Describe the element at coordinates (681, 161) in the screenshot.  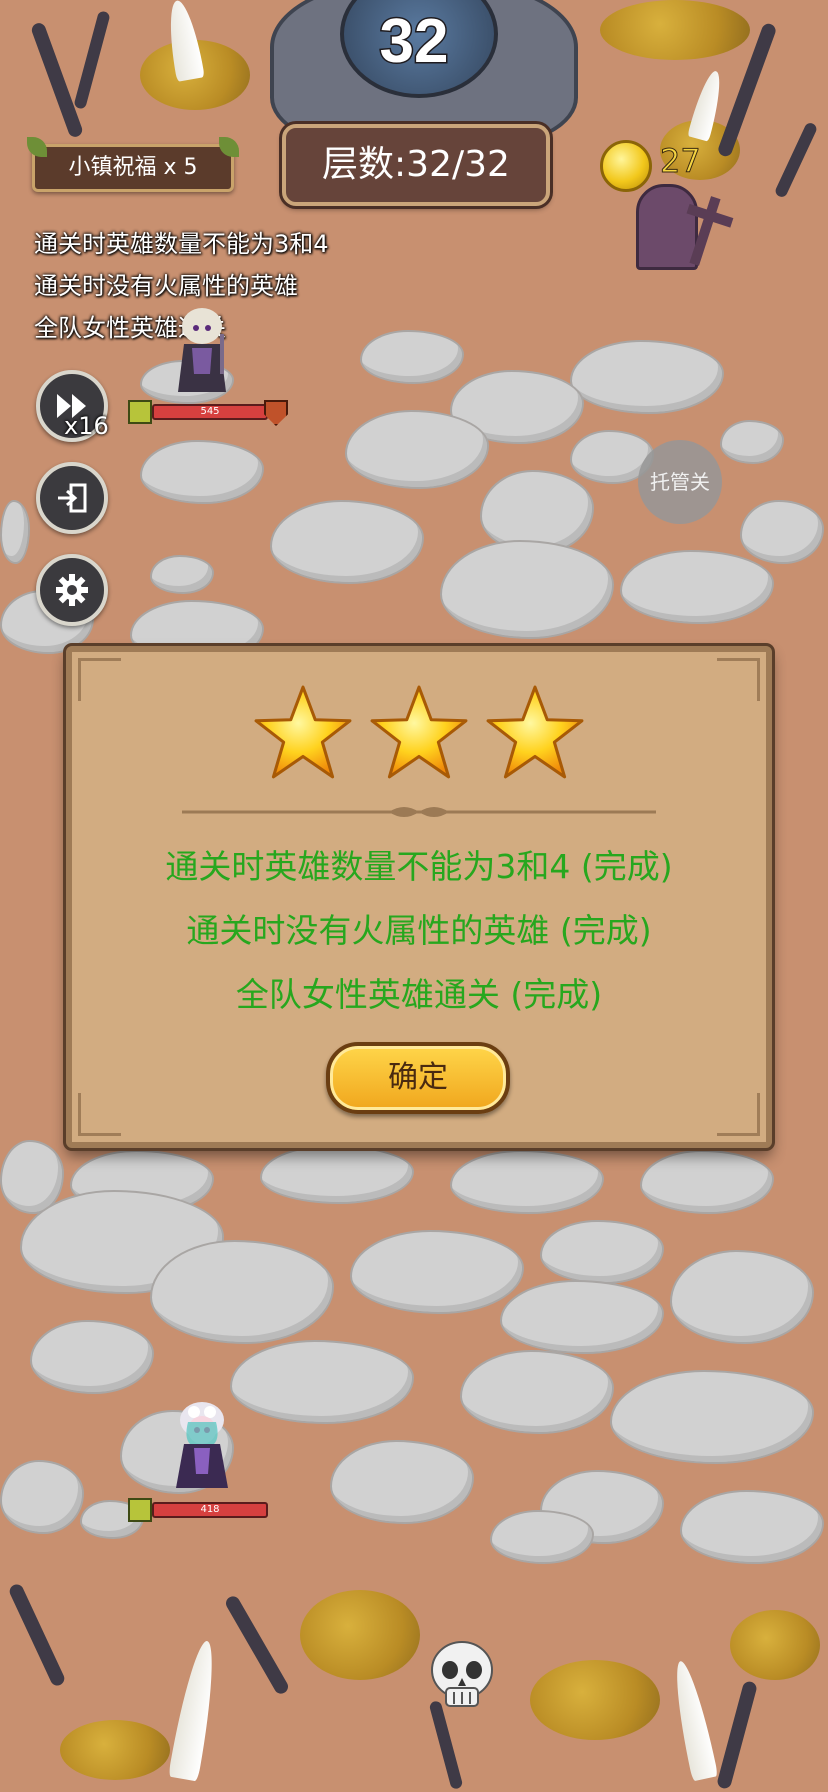
I see `coin-count: 27` at that location.